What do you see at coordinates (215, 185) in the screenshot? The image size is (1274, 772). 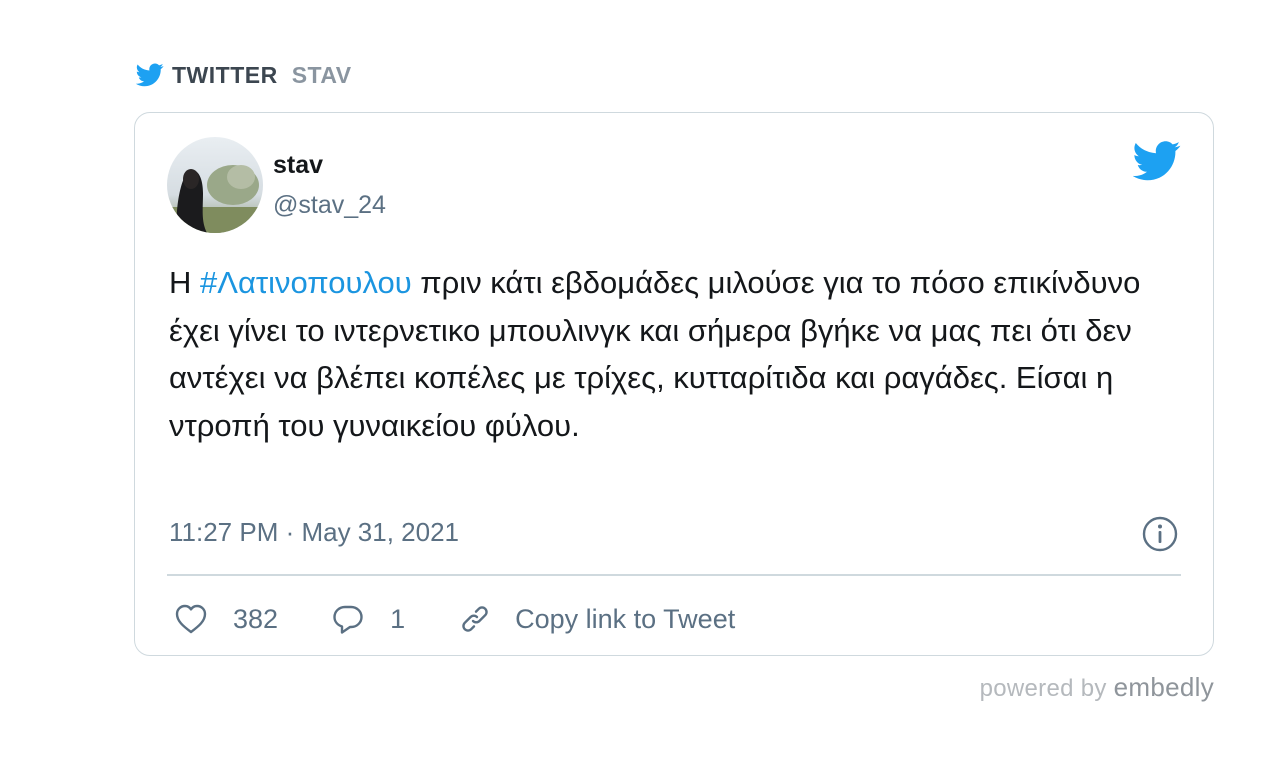 I see `avatar` at bounding box center [215, 185].